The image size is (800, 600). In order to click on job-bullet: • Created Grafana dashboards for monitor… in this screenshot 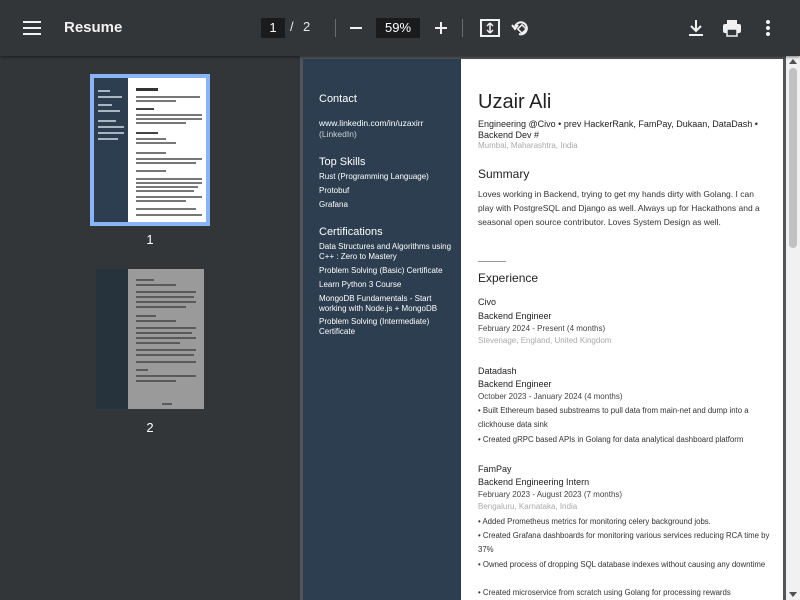, I will do `click(624, 542)`.